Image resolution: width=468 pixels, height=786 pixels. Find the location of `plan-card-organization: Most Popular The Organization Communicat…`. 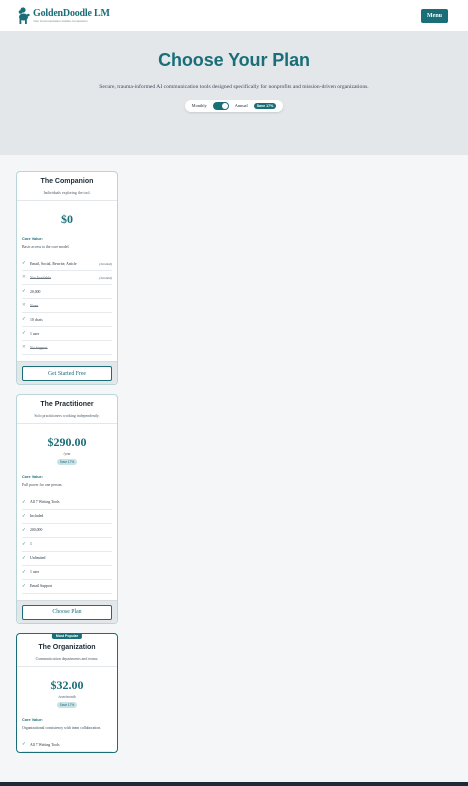

plan-card-organization: Most Popular The Organization Communicat… is located at coordinates (67, 693).